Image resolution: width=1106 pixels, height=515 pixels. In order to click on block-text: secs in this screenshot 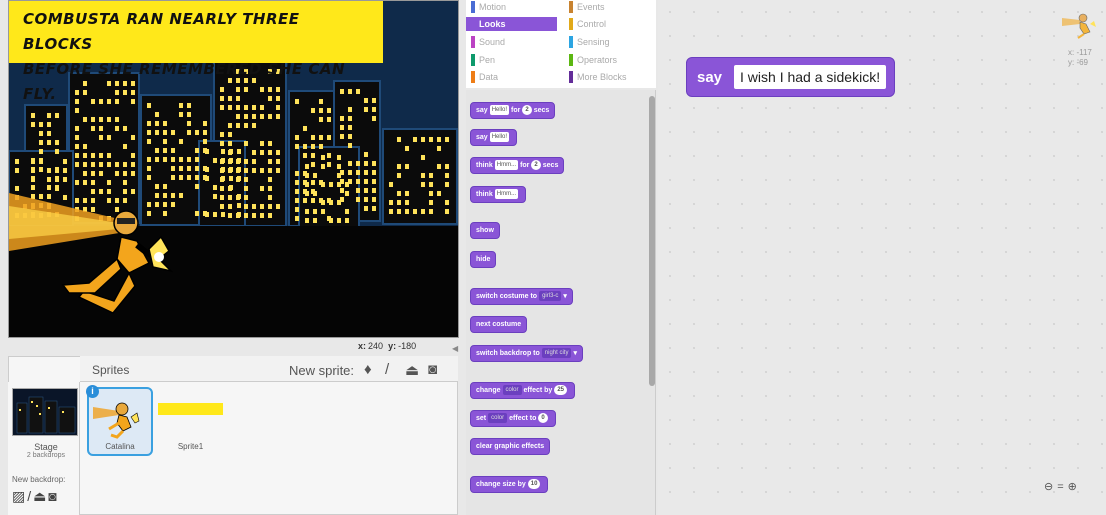, I will do `click(550, 165)`.